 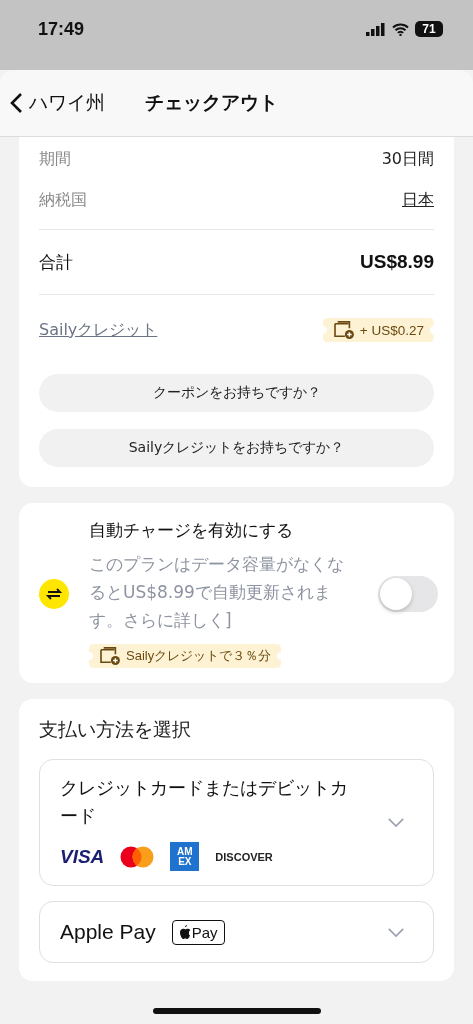 I want to click on payment-option: クレジットカードまたはデビットカード VISA AM EX DISCOVER, so click(x=236, y=822).